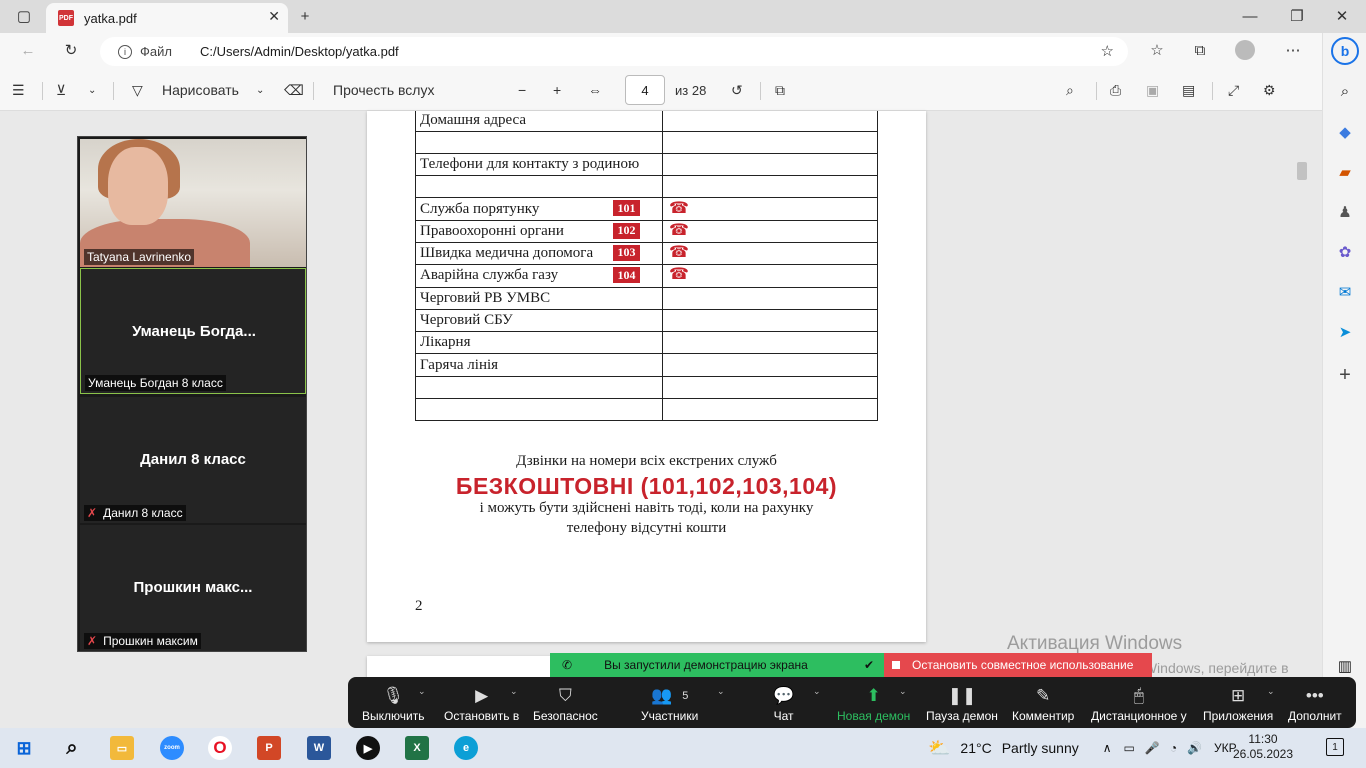 This screenshot has width=1366, height=768. What do you see at coordinates (200, 90) in the screenshot?
I see `draw-button: Нарисовать` at bounding box center [200, 90].